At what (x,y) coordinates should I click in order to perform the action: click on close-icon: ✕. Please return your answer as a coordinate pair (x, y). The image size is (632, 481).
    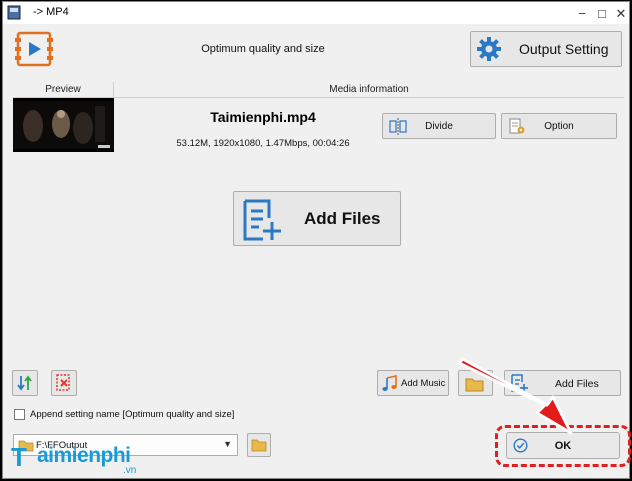
    Looking at the image, I should click on (621, 13).